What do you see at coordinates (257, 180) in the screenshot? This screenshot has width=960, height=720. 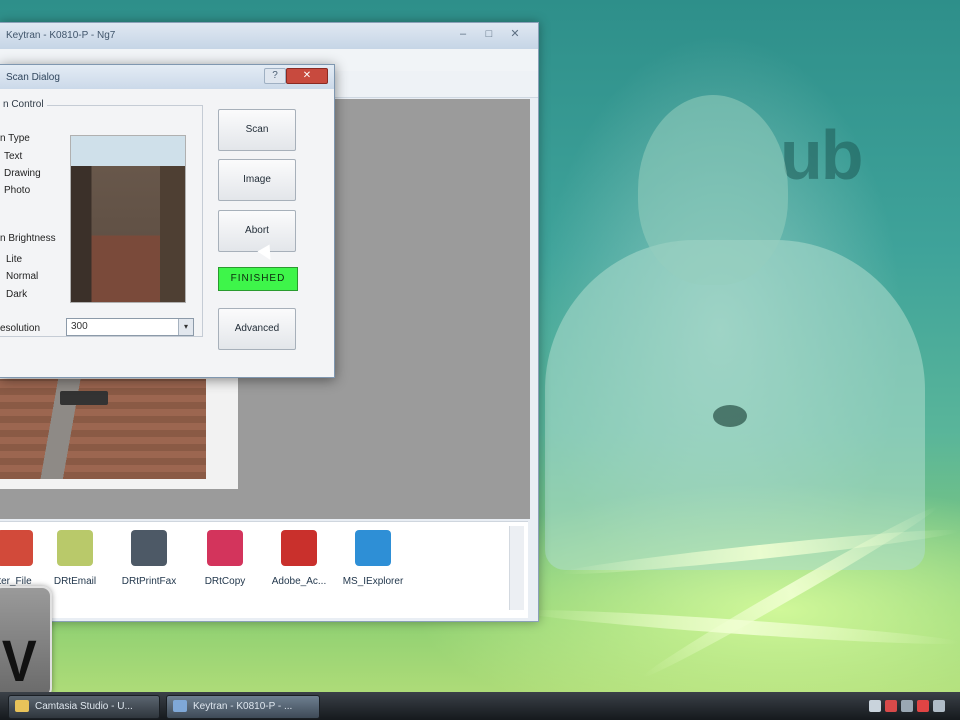 I see `image-button: Image` at bounding box center [257, 180].